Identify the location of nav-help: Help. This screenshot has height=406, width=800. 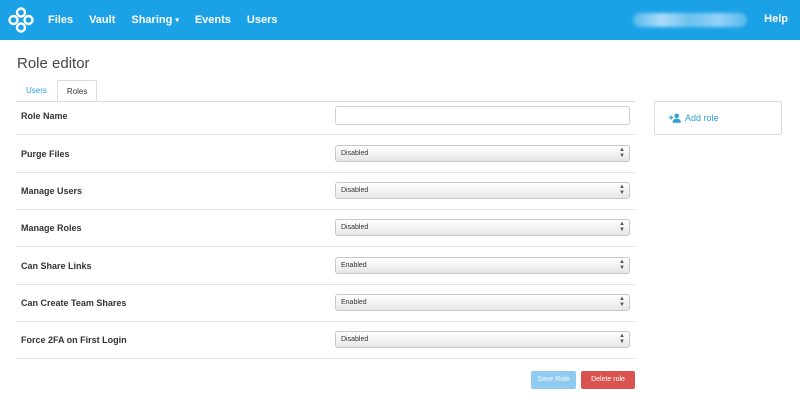
(776, 19).